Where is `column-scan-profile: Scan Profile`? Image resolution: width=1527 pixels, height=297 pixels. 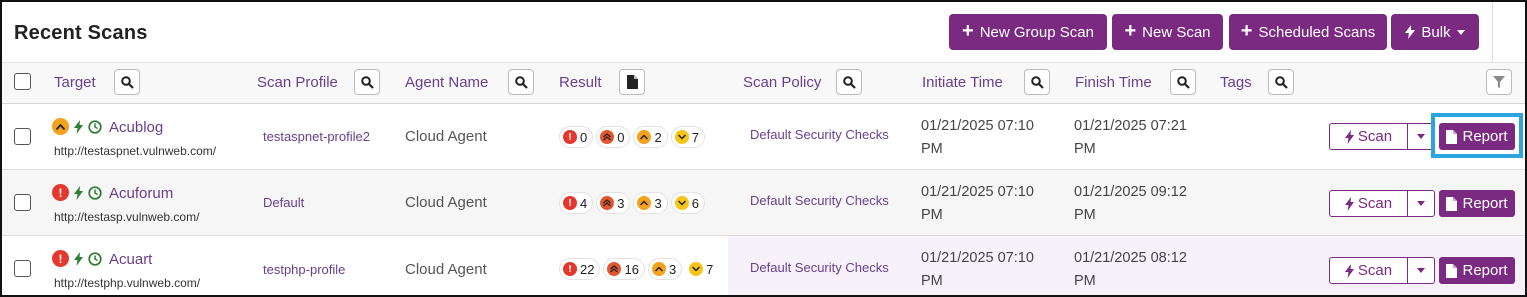 column-scan-profile: Scan Profile is located at coordinates (297, 82).